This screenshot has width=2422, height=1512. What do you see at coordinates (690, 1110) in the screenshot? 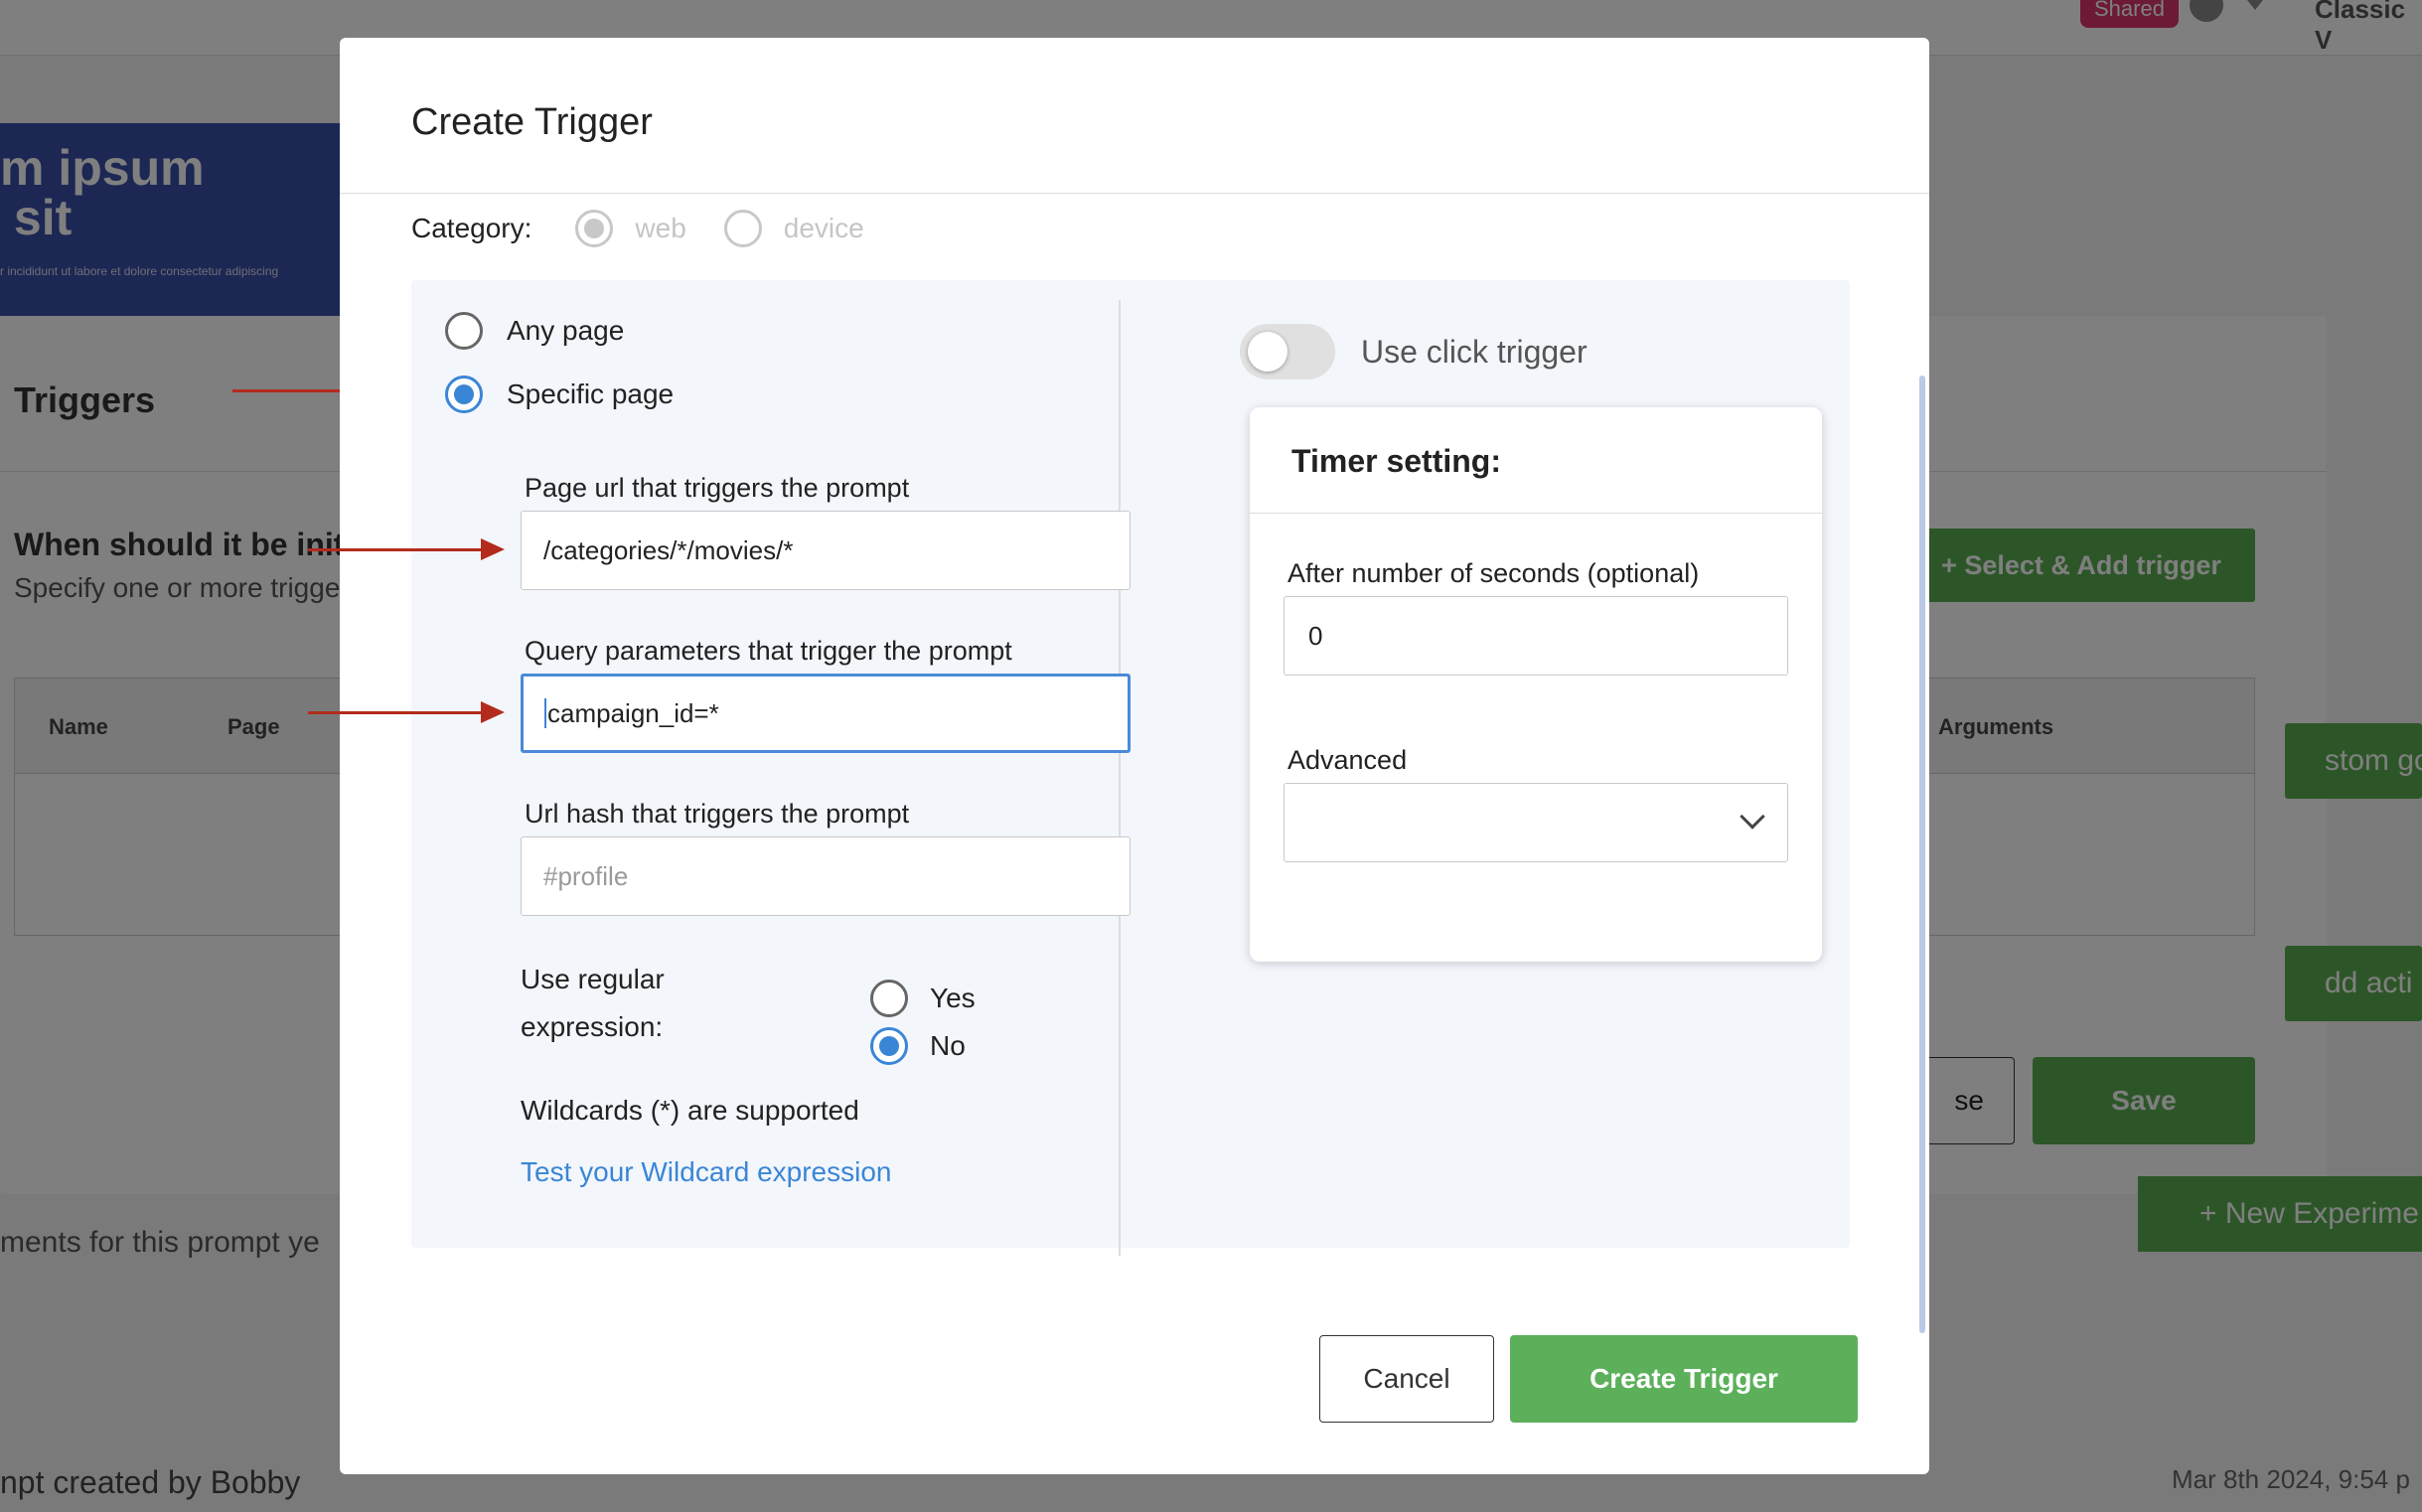
I see `wildcards-note: Wildcards (*) are supported` at bounding box center [690, 1110].